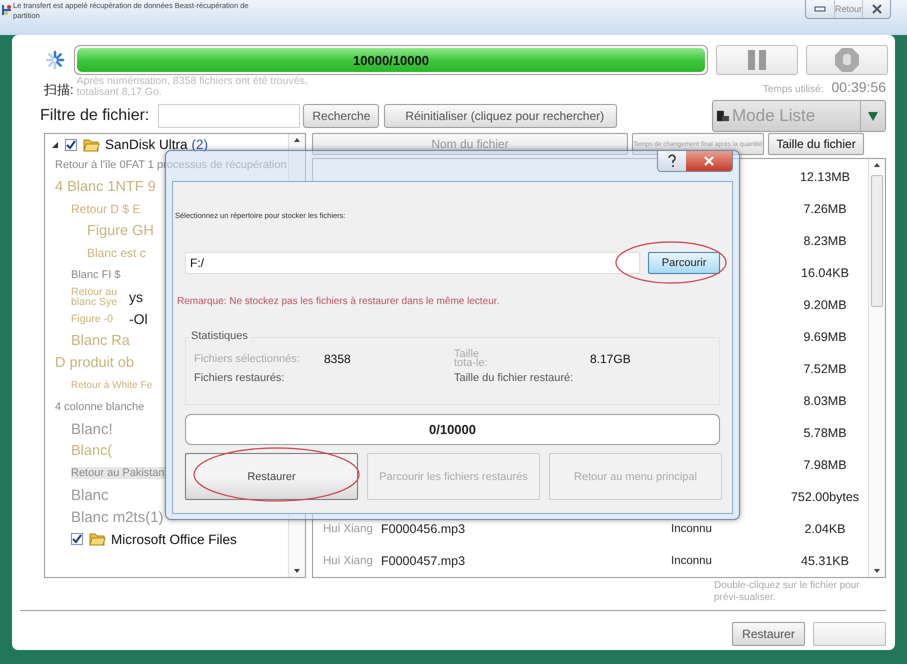 The height and width of the screenshot is (664, 907). What do you see at coordinates (105, 209) in the screenshot?
I see `tree-item: Retour D $ E` at bounding box center [105, 209].